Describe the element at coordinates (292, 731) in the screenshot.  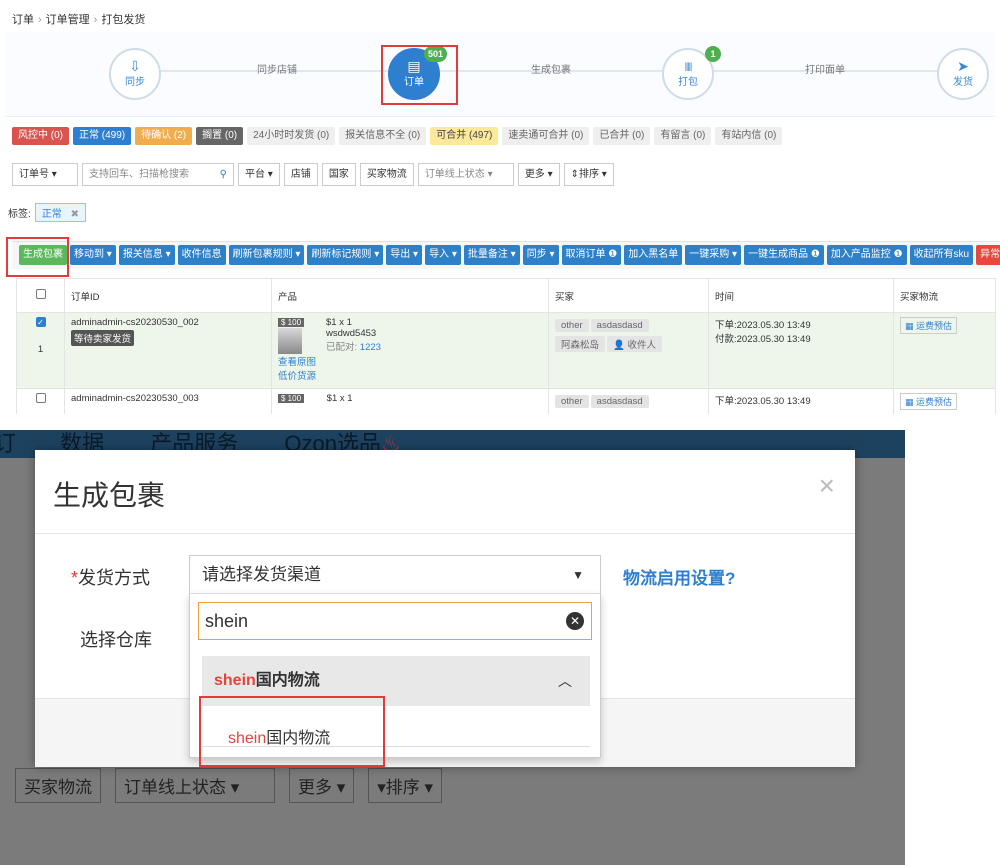
I see `highlight-box-option` at that location.